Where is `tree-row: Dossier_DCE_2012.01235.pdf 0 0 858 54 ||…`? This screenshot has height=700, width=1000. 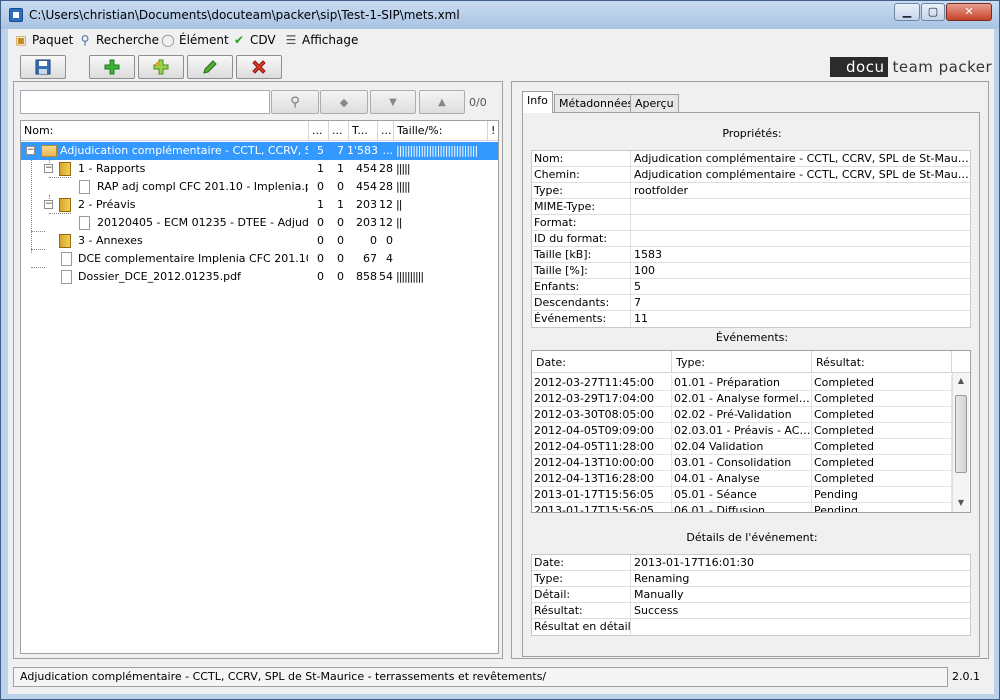
tree-row: Dossier_DCE_2012.01235.pdf 0 0 858 54 ||… is located at coordinates (259, 277).